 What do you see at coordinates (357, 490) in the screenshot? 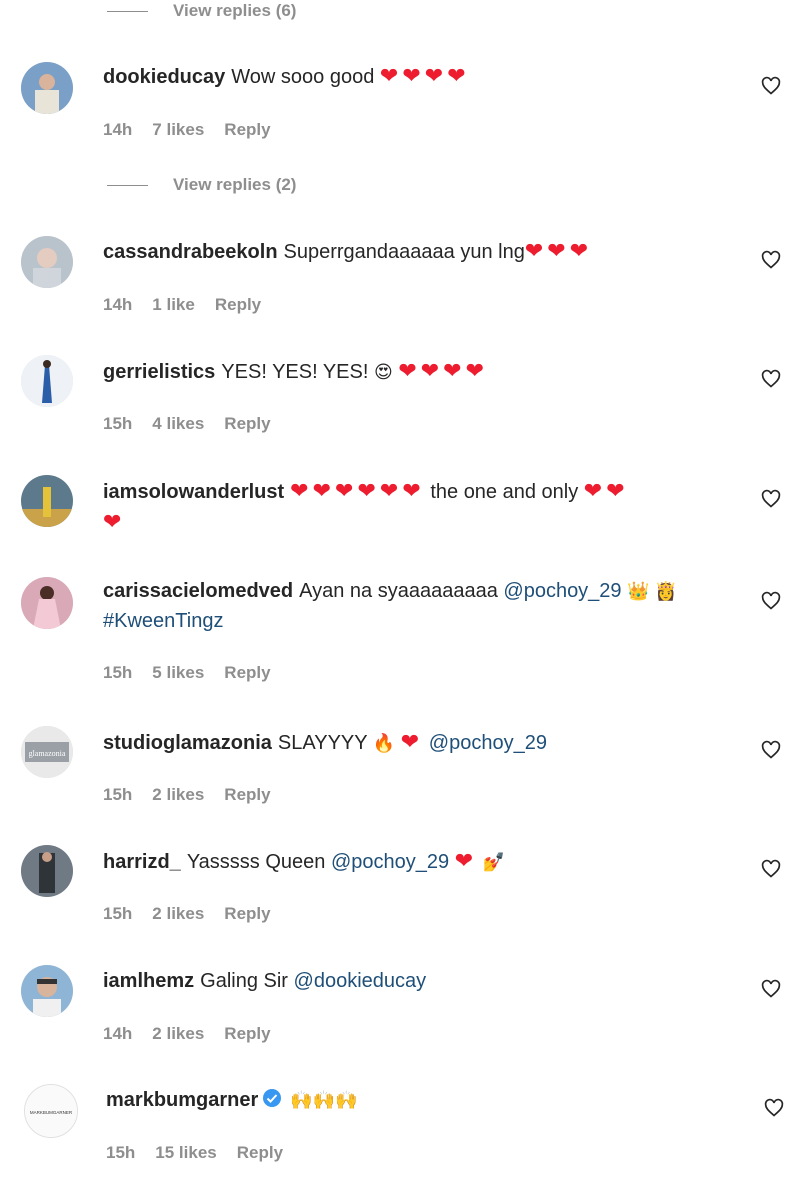
I see `heart-emoji: ❤❤❤❤❤❤` at bounding box center [357, 490].